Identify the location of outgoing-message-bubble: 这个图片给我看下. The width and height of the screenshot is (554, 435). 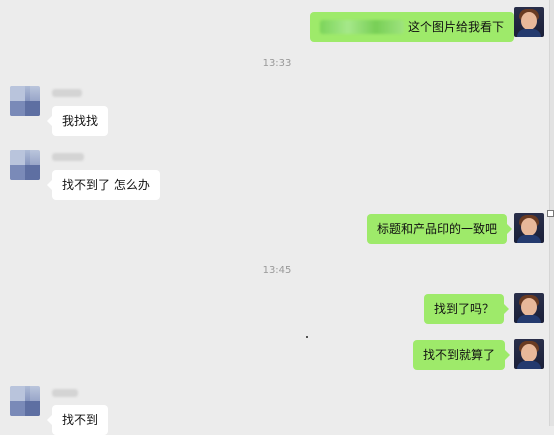
(415, 27).